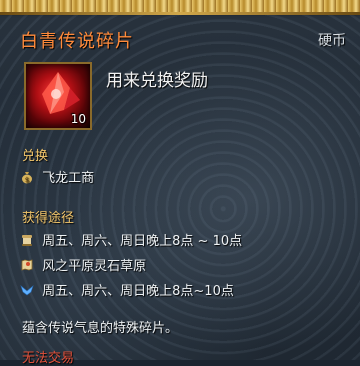 The height and width of the screenshot is (366, 360). I want to click on obtain-section-label: 获得途径, so click(48, 218).